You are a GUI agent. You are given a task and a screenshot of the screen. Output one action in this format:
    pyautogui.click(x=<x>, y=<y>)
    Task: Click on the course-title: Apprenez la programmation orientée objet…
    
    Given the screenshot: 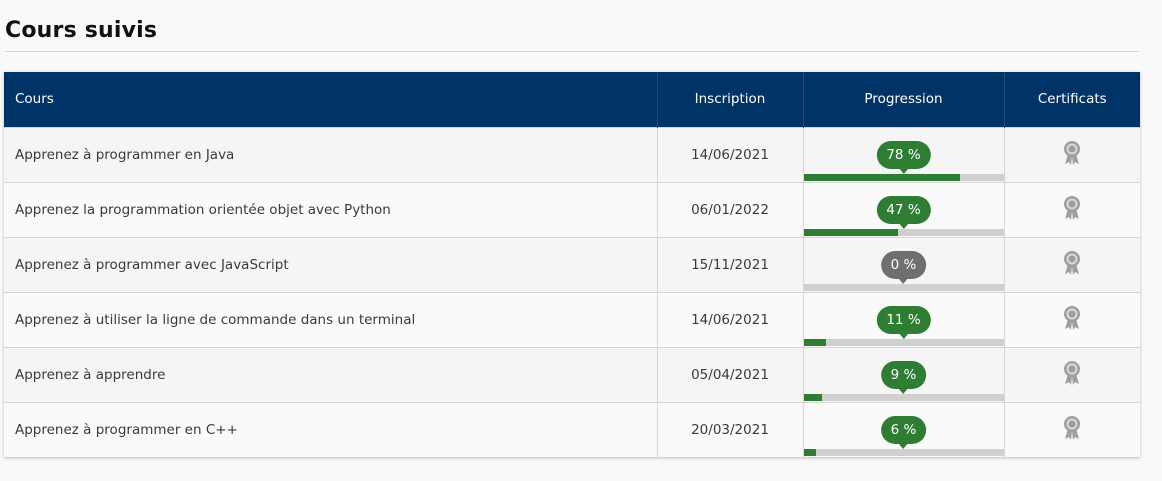 What is the action you would take?
    pyautogui.click(x=330, y=209)
    